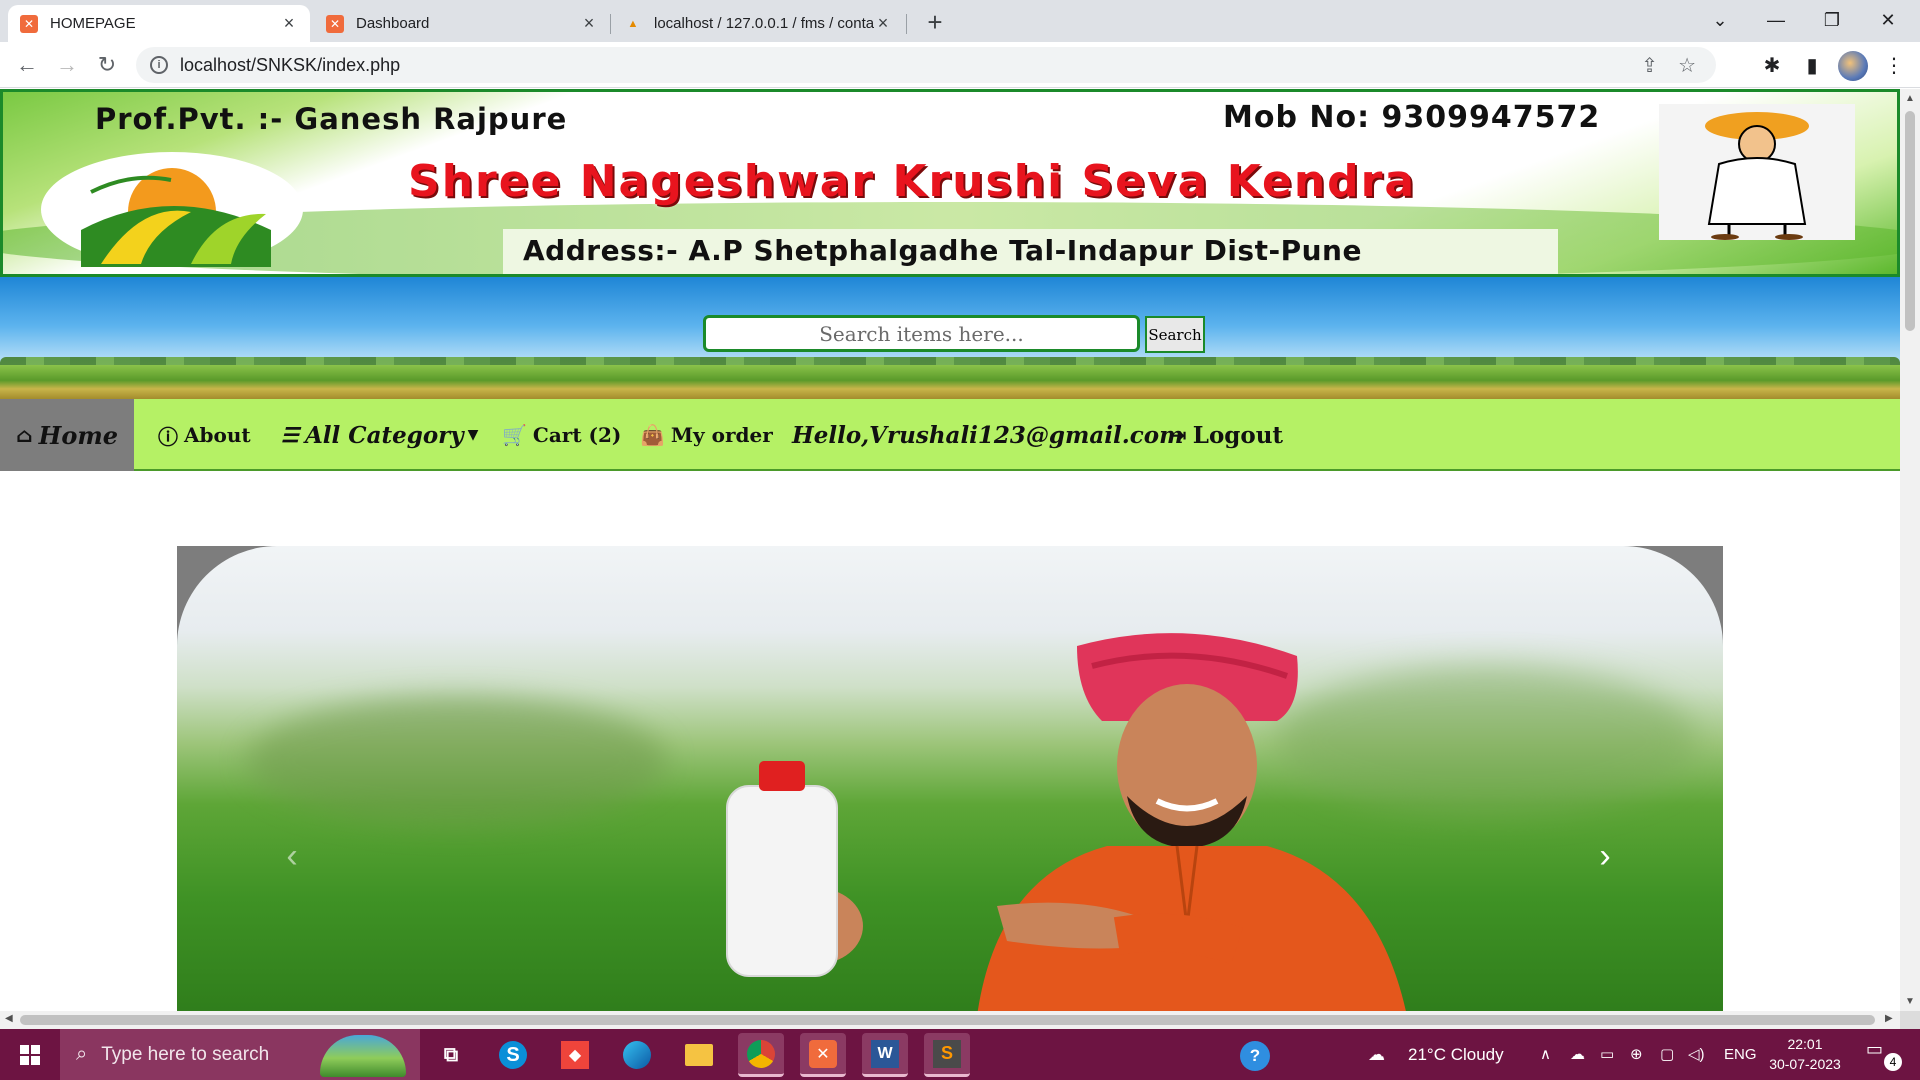 The height and width of the screenshot is (1080, 1920). Describe the element at coordinates (1740, 1054) in the screenshot. I see `language-indicator: ENG` at that location.